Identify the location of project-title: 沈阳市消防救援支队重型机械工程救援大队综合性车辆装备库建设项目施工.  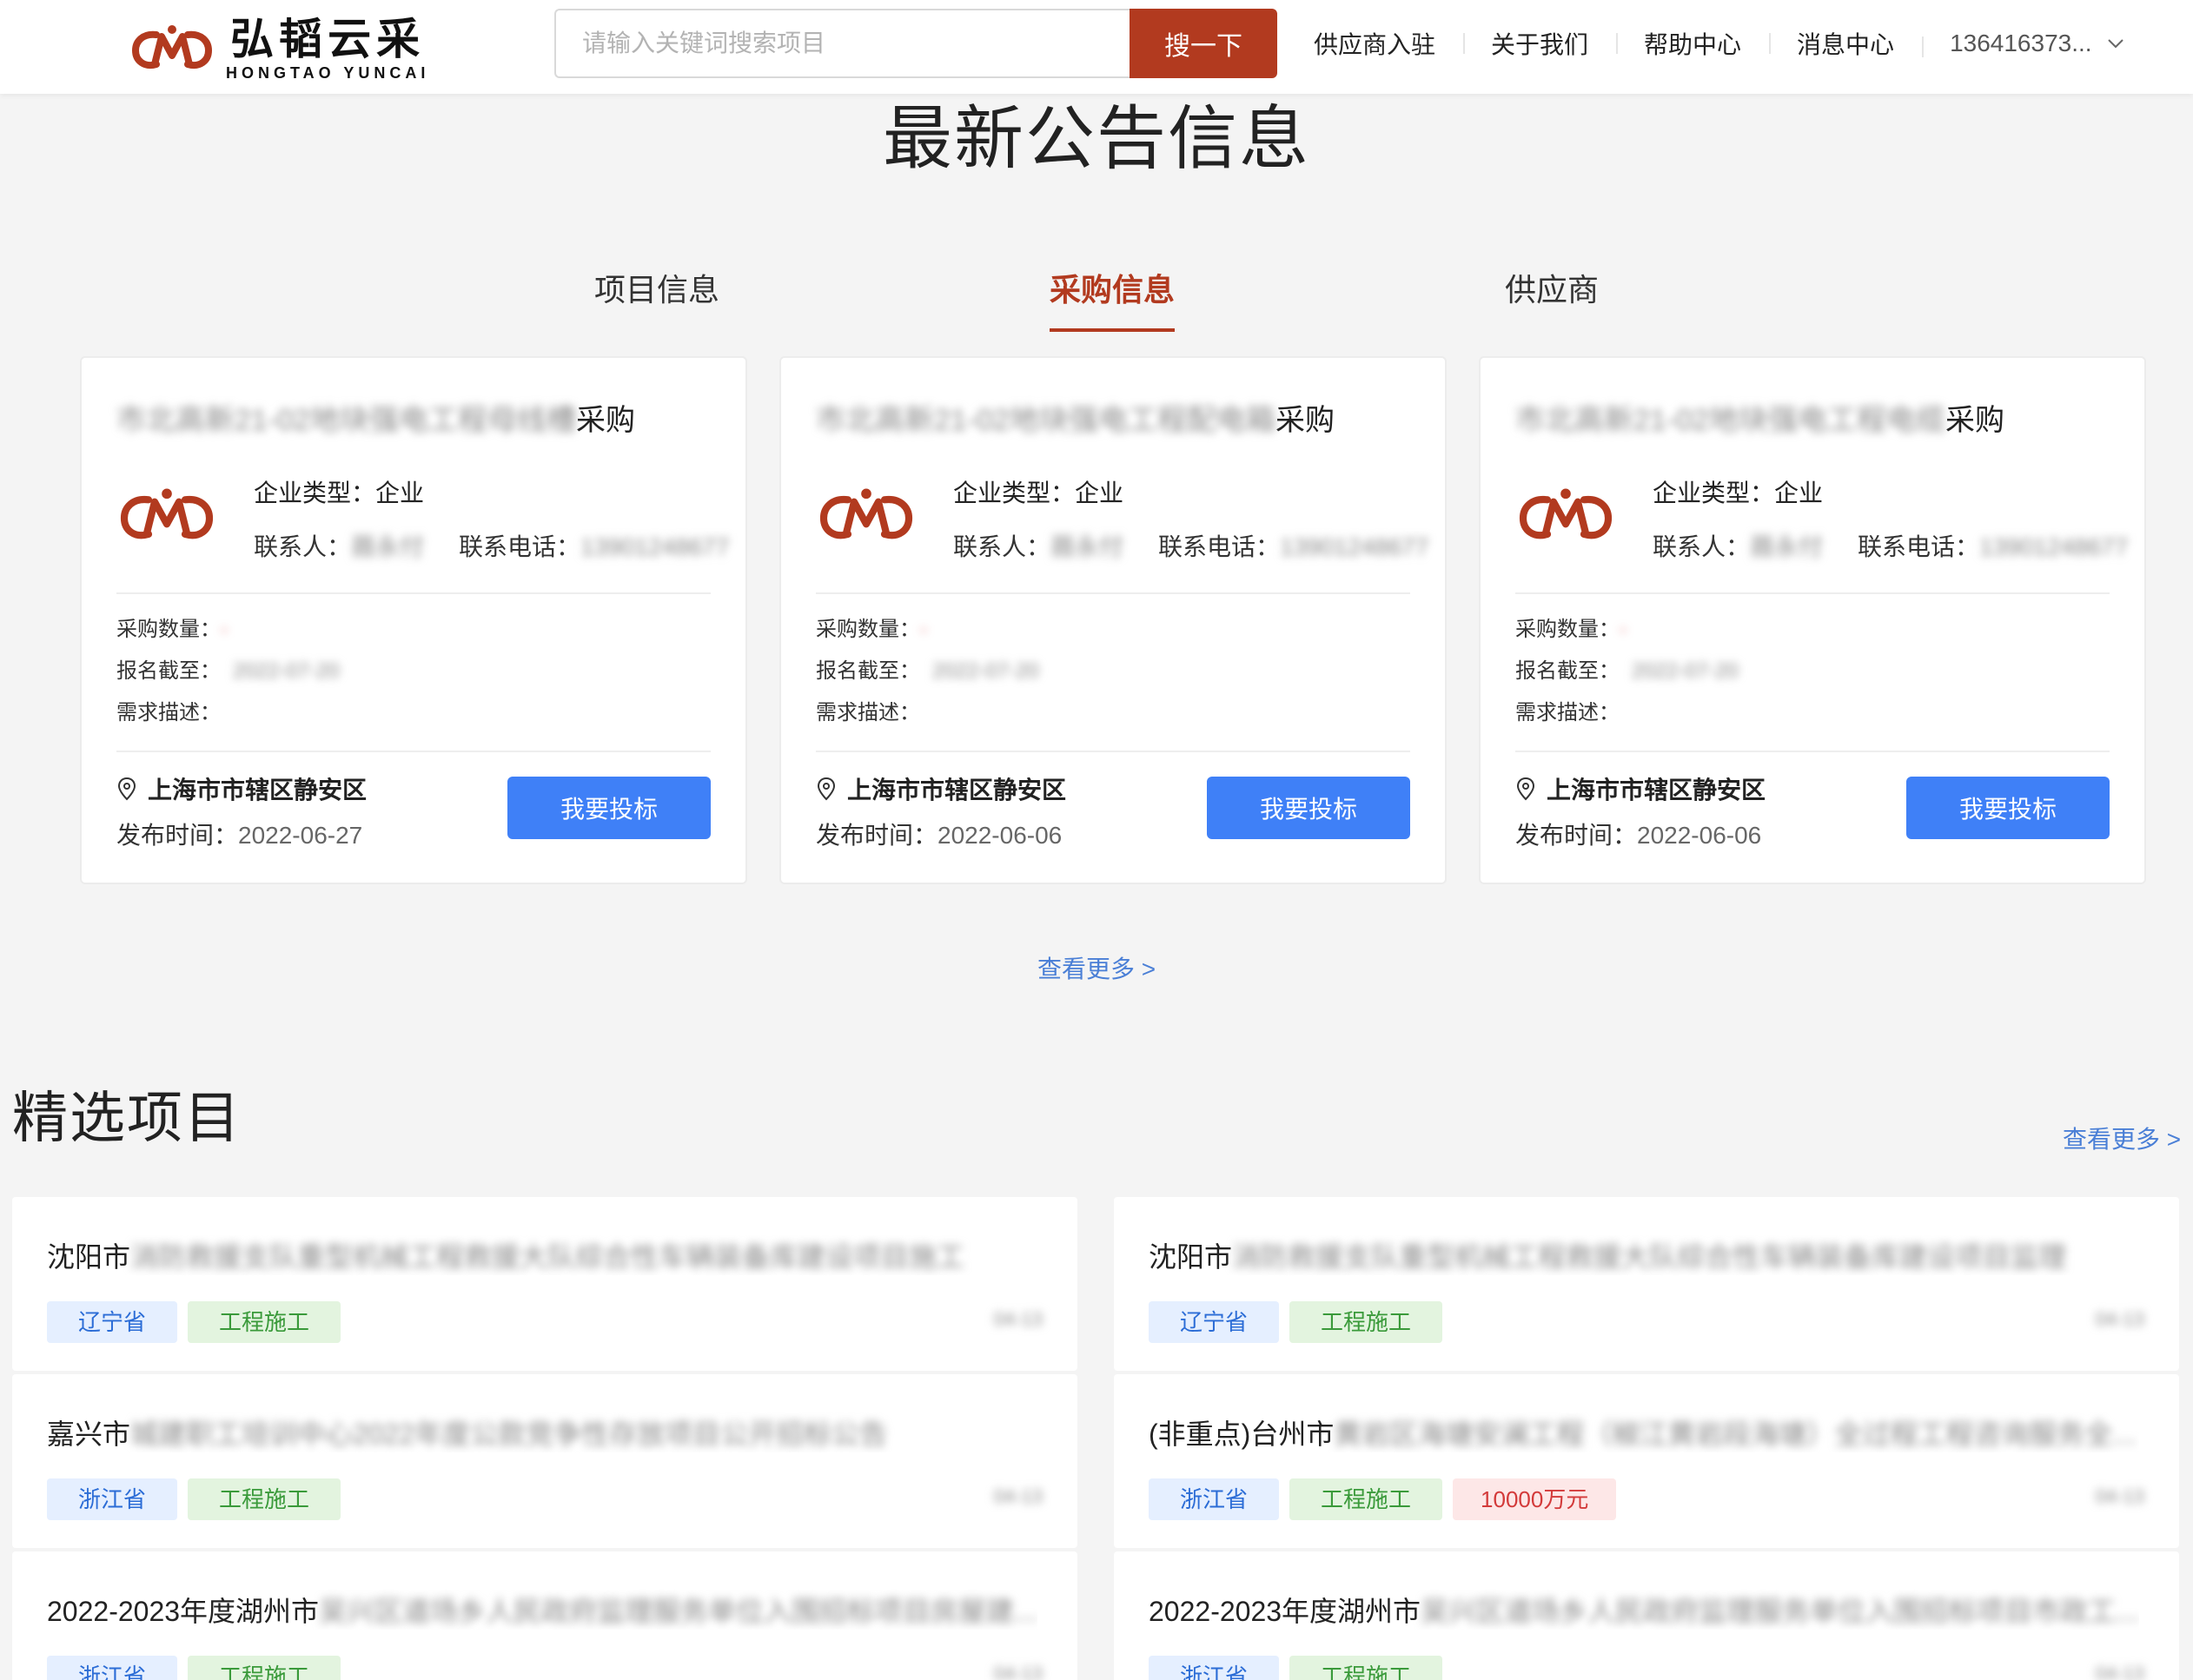
(542, 1255).